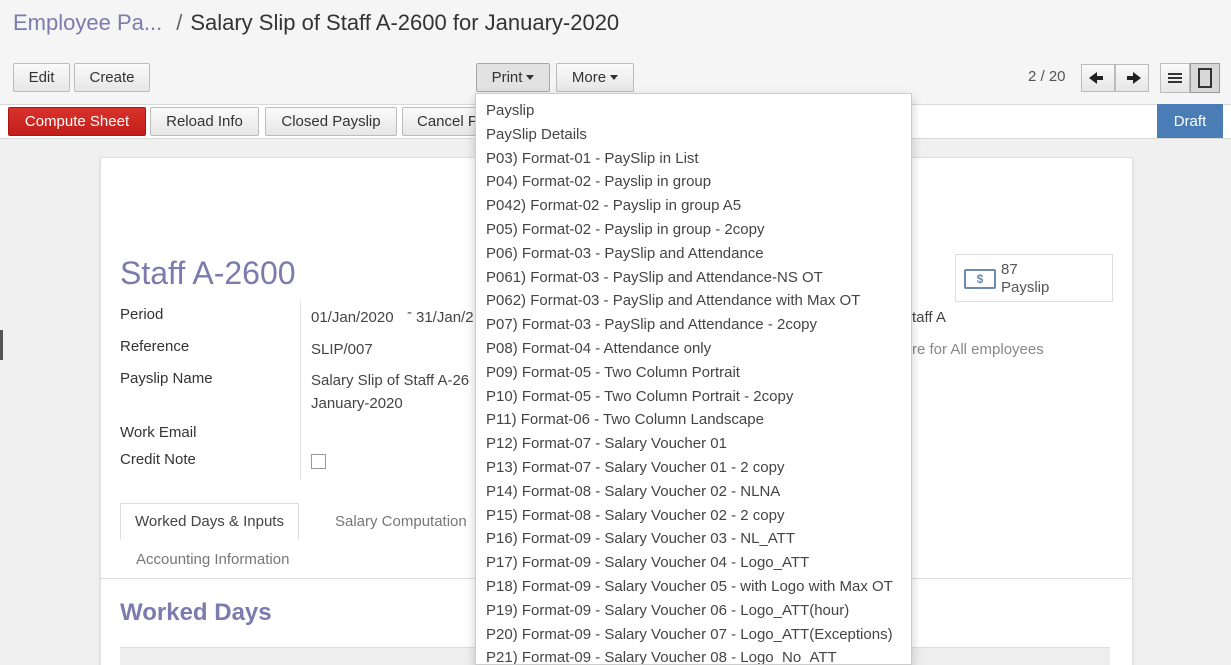 This screenshot has height=665, width=1231. I want to click on arrow-right-icon, so click(1137, 78).